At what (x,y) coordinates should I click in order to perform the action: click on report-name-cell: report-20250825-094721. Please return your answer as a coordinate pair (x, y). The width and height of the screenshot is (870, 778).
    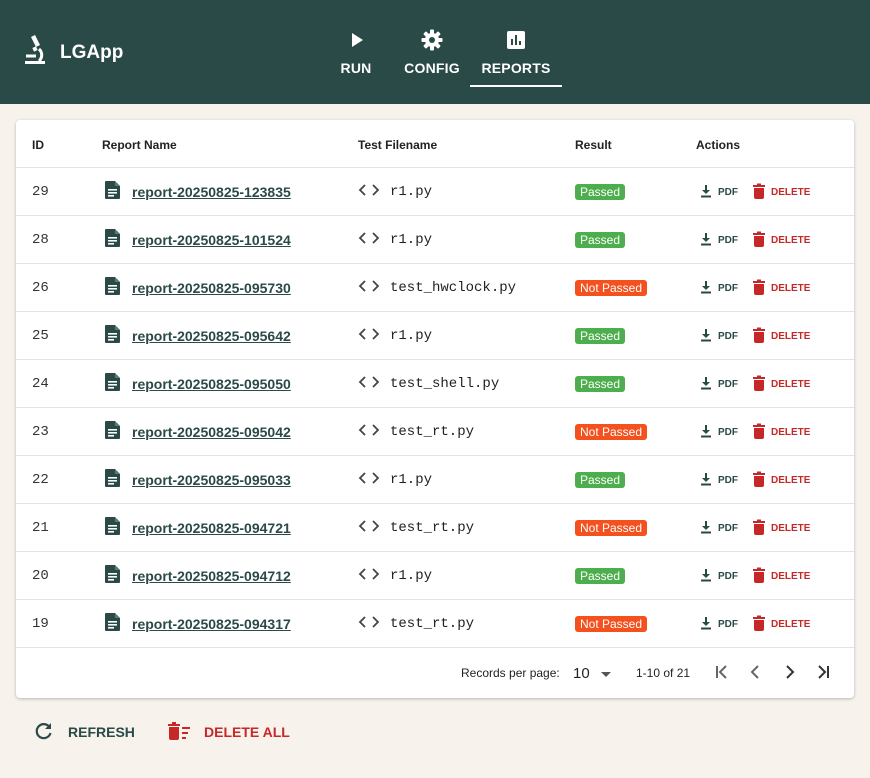
    Looking at the image, I should click on (197, 528).